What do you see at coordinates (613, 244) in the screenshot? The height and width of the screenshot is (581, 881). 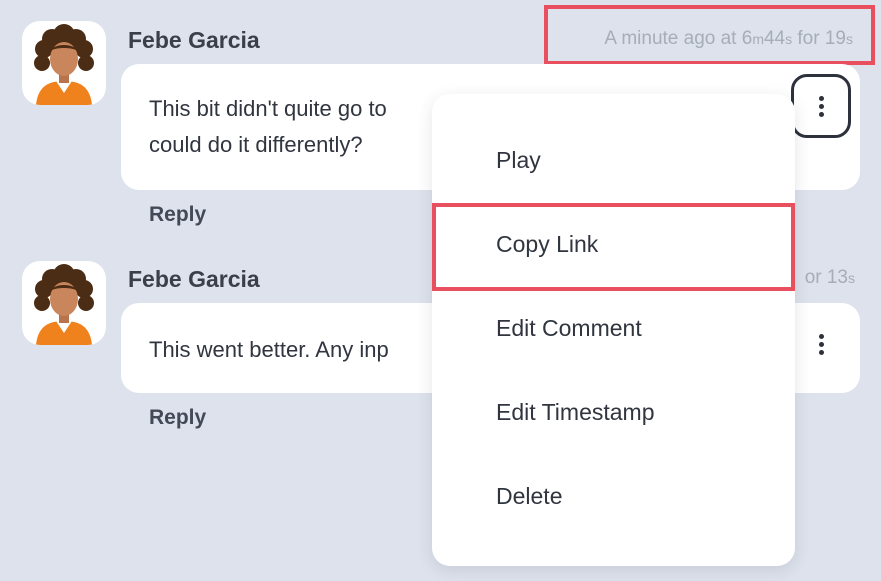 I see `menu-item-copy-link: Copy Link` at bounding box center [613, 244].